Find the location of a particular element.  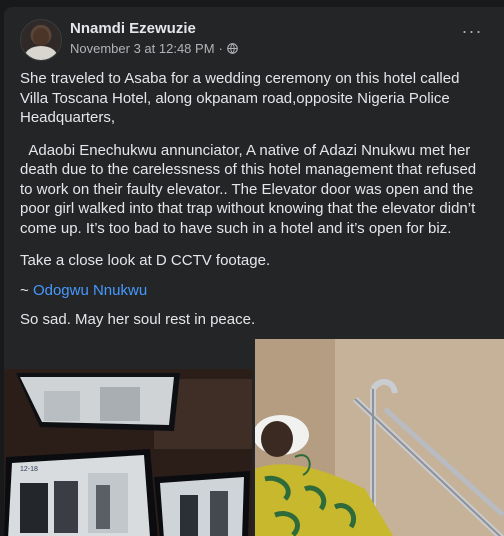

monitor-timestamp: 12-18 is located at coordinates (29, 469).